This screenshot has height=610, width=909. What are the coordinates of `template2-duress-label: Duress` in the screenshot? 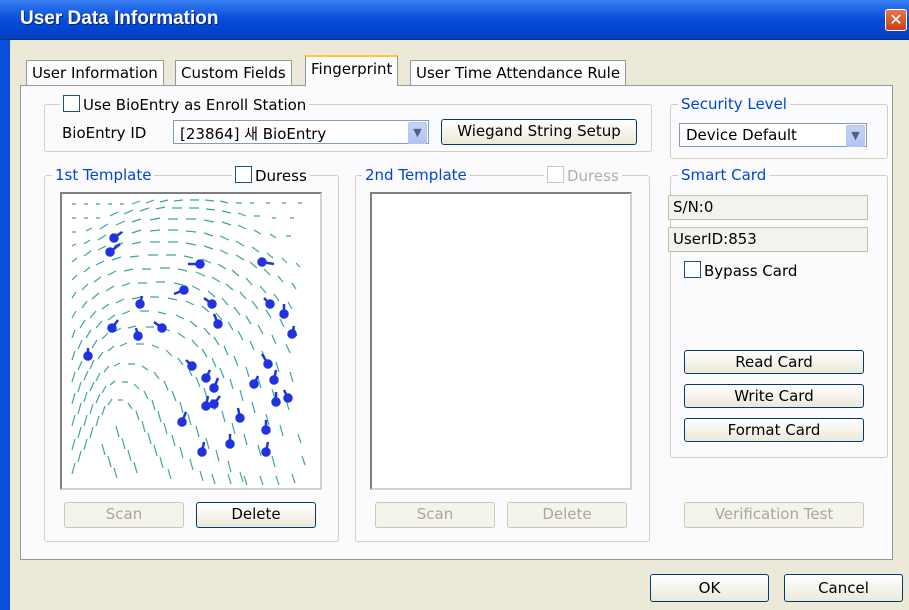 It's located at (593, 176).